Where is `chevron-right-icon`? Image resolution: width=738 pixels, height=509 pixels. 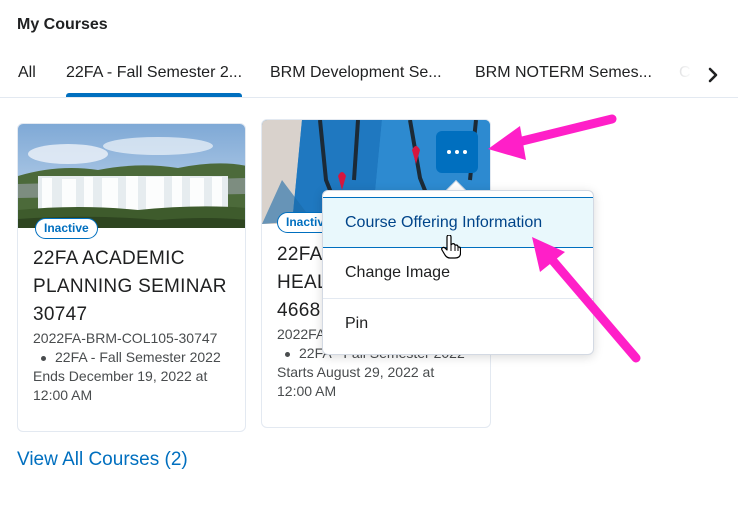 chevron-right-icon is located at coordinates (713, 75).